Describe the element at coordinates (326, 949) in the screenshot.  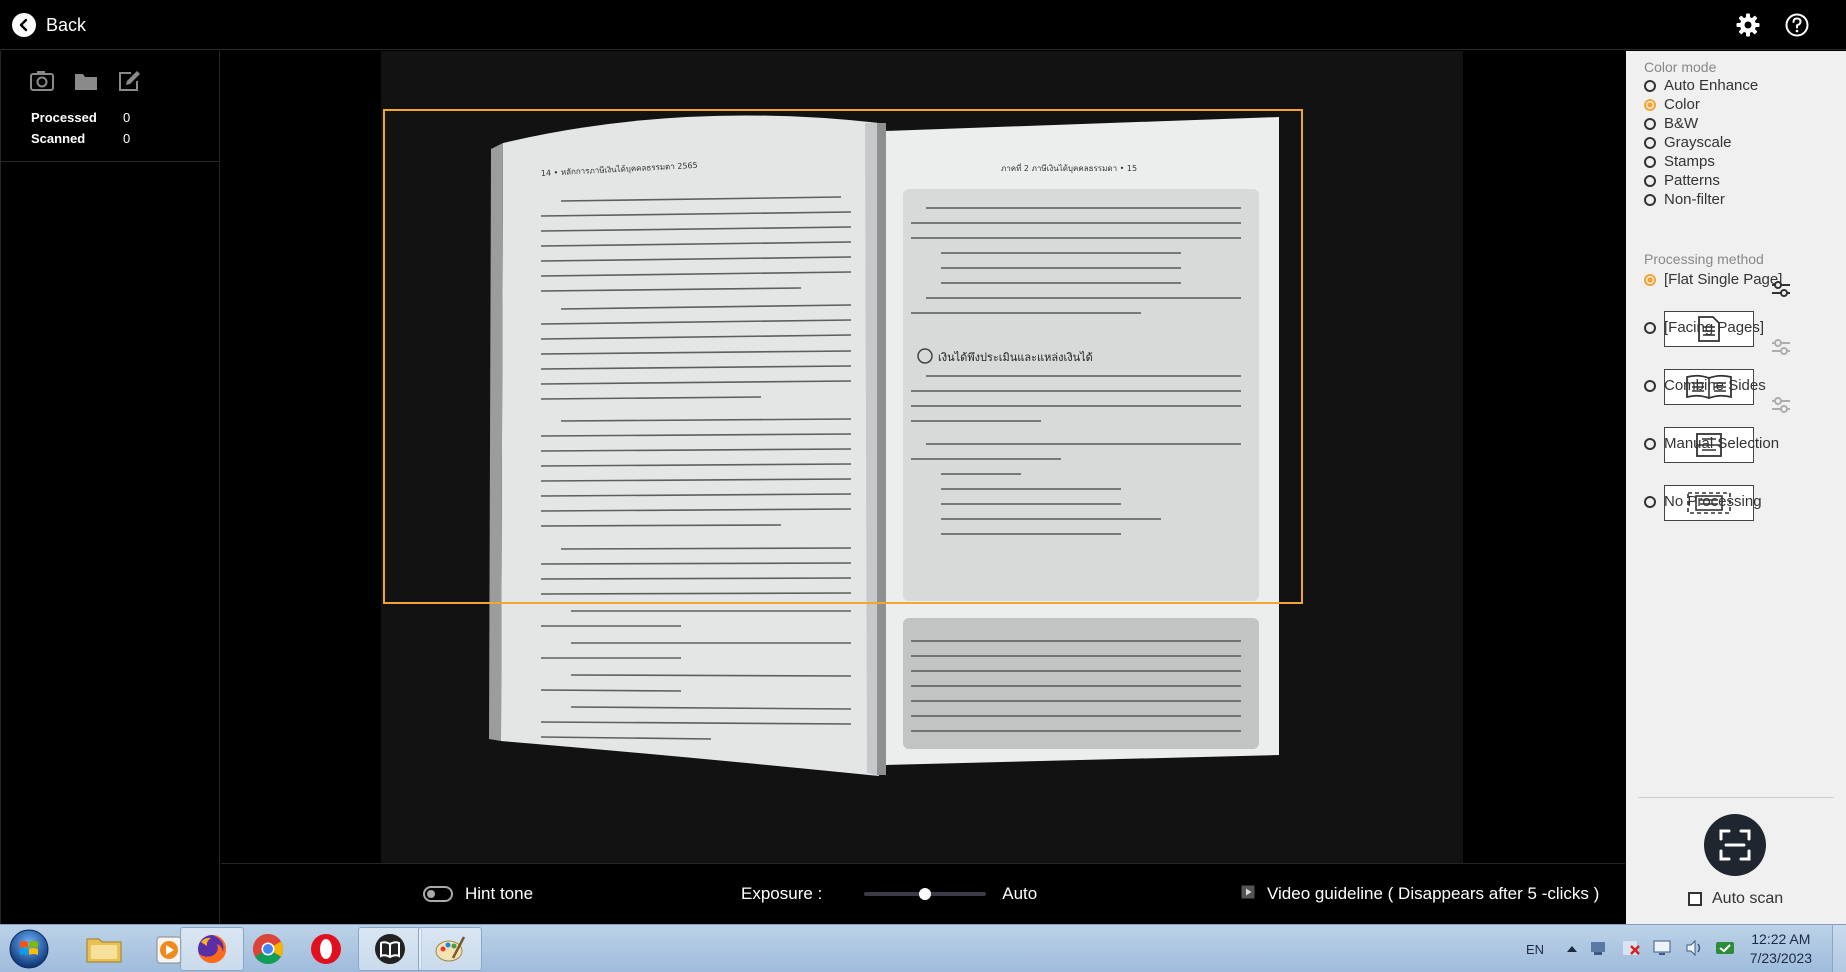
I see `opera-icon` at that location.